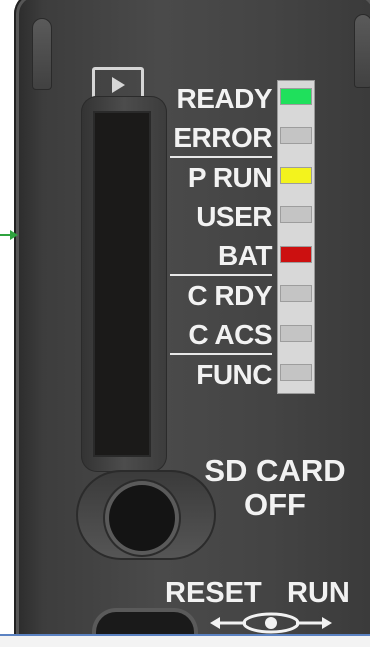 The image size is (370, 647). What do you see at coordinates (296, 254) in the screenshot?
I see `led-bat` at bounding box center [296, 254].